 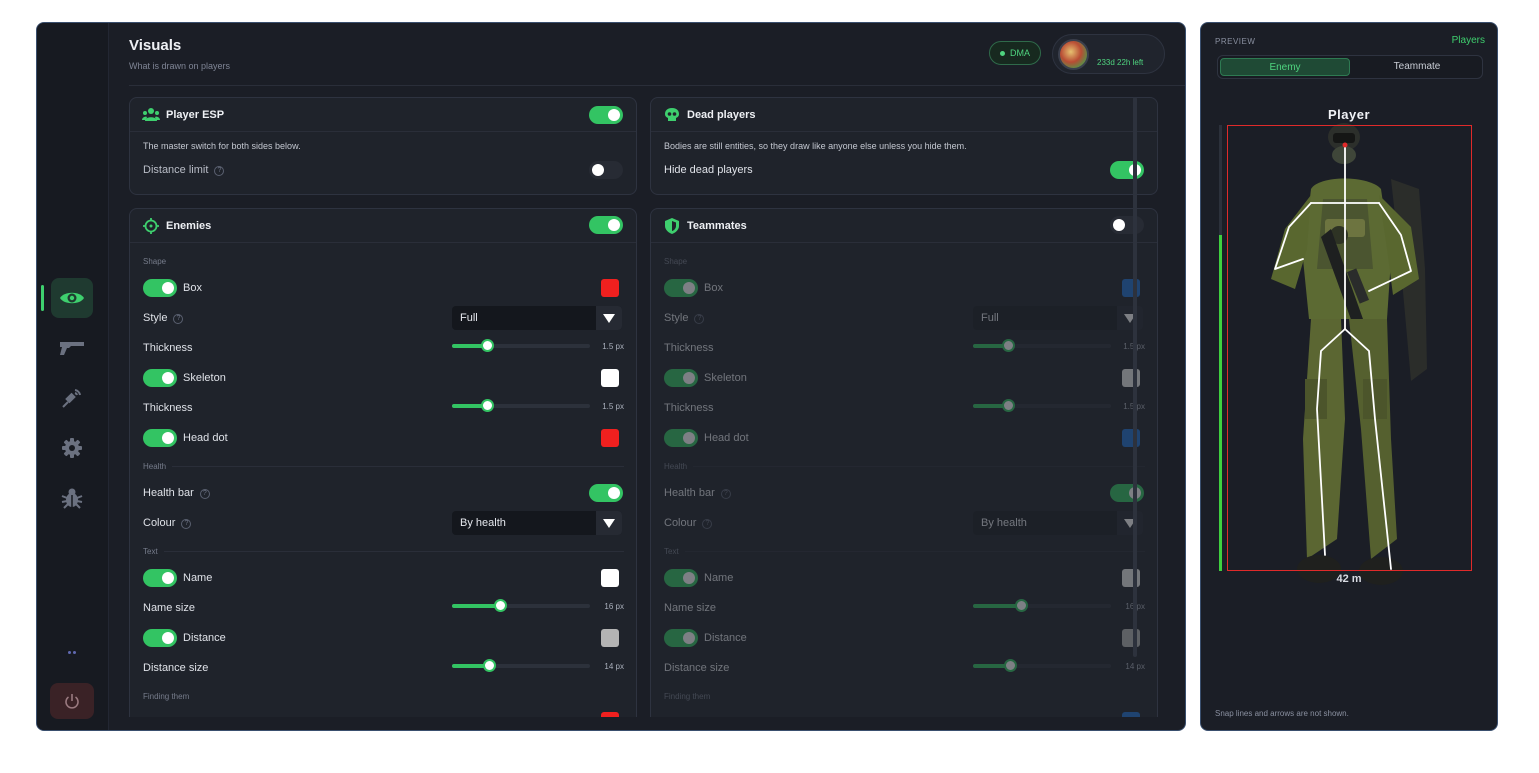 What do you see at coordinates (1131, 378) in the screenshot?
I see `tm-skeleton-color-swatch` at bounding box center [1131, 378].